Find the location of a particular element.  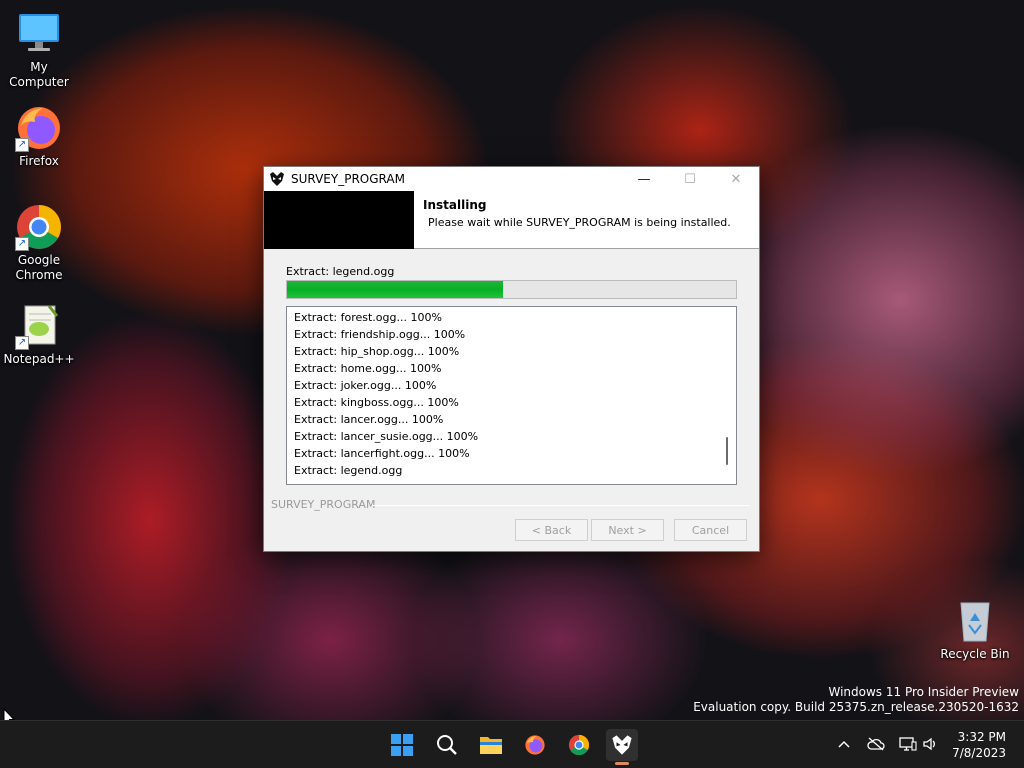

desktop-icon-firefox: ↗ Firefox is located at coordinates (39, 136).